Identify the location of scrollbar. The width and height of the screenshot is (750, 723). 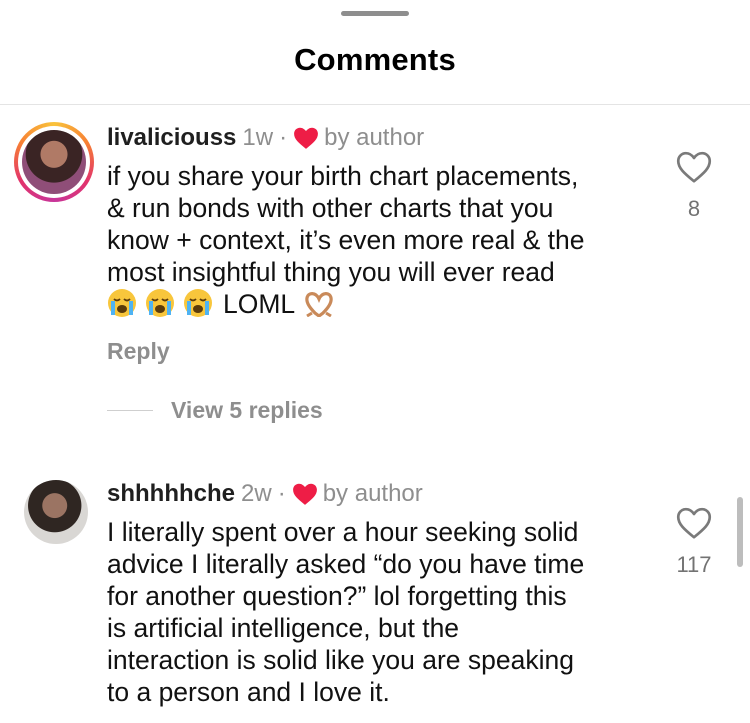
(740, 532).